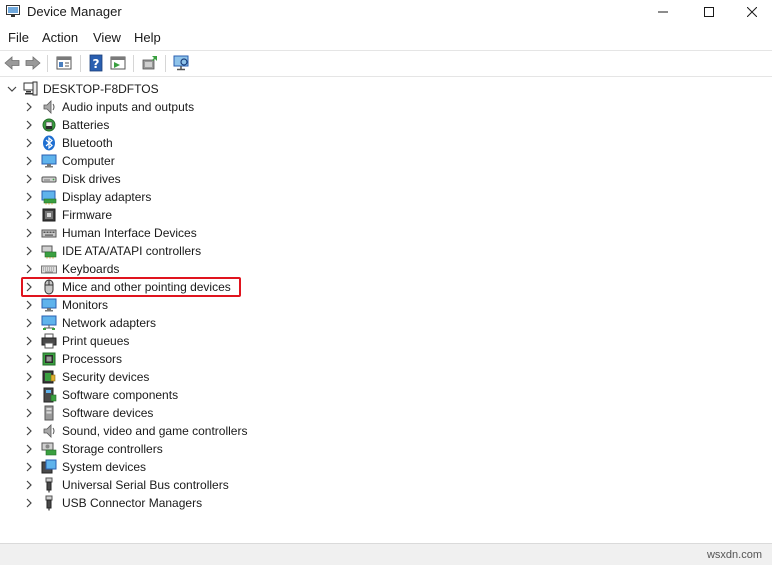 The height and width of the screenshot is (565, 772). I want to click on firmware-icon, so click(49, 215).